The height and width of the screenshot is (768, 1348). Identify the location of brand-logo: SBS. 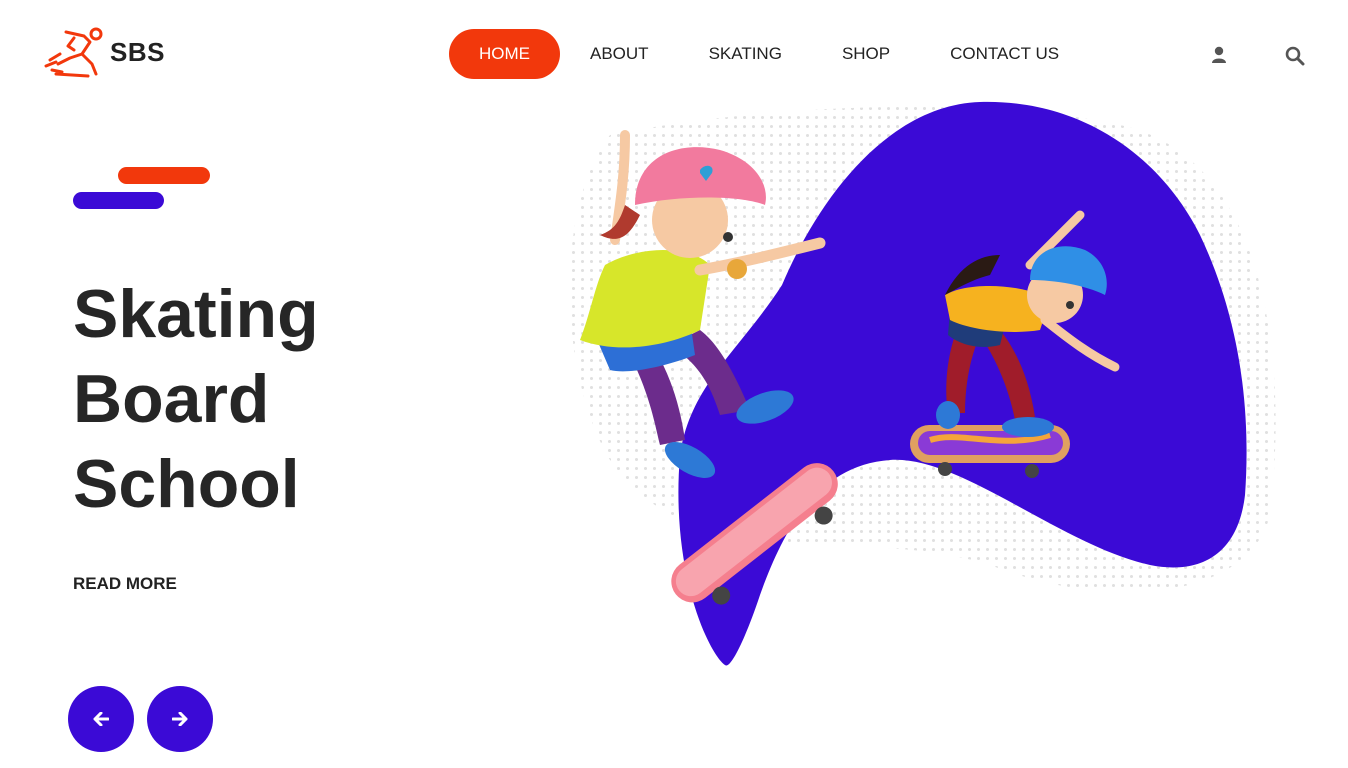
(104, 52).